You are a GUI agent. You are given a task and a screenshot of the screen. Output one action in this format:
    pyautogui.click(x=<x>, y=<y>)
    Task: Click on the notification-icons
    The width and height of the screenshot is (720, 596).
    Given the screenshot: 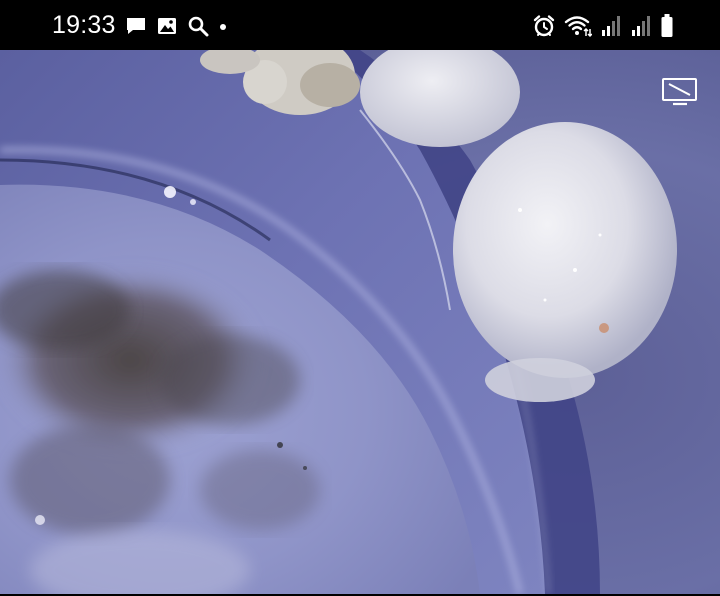 What is the action you would take?
    pyautogui.click(x=176, y=26)
    